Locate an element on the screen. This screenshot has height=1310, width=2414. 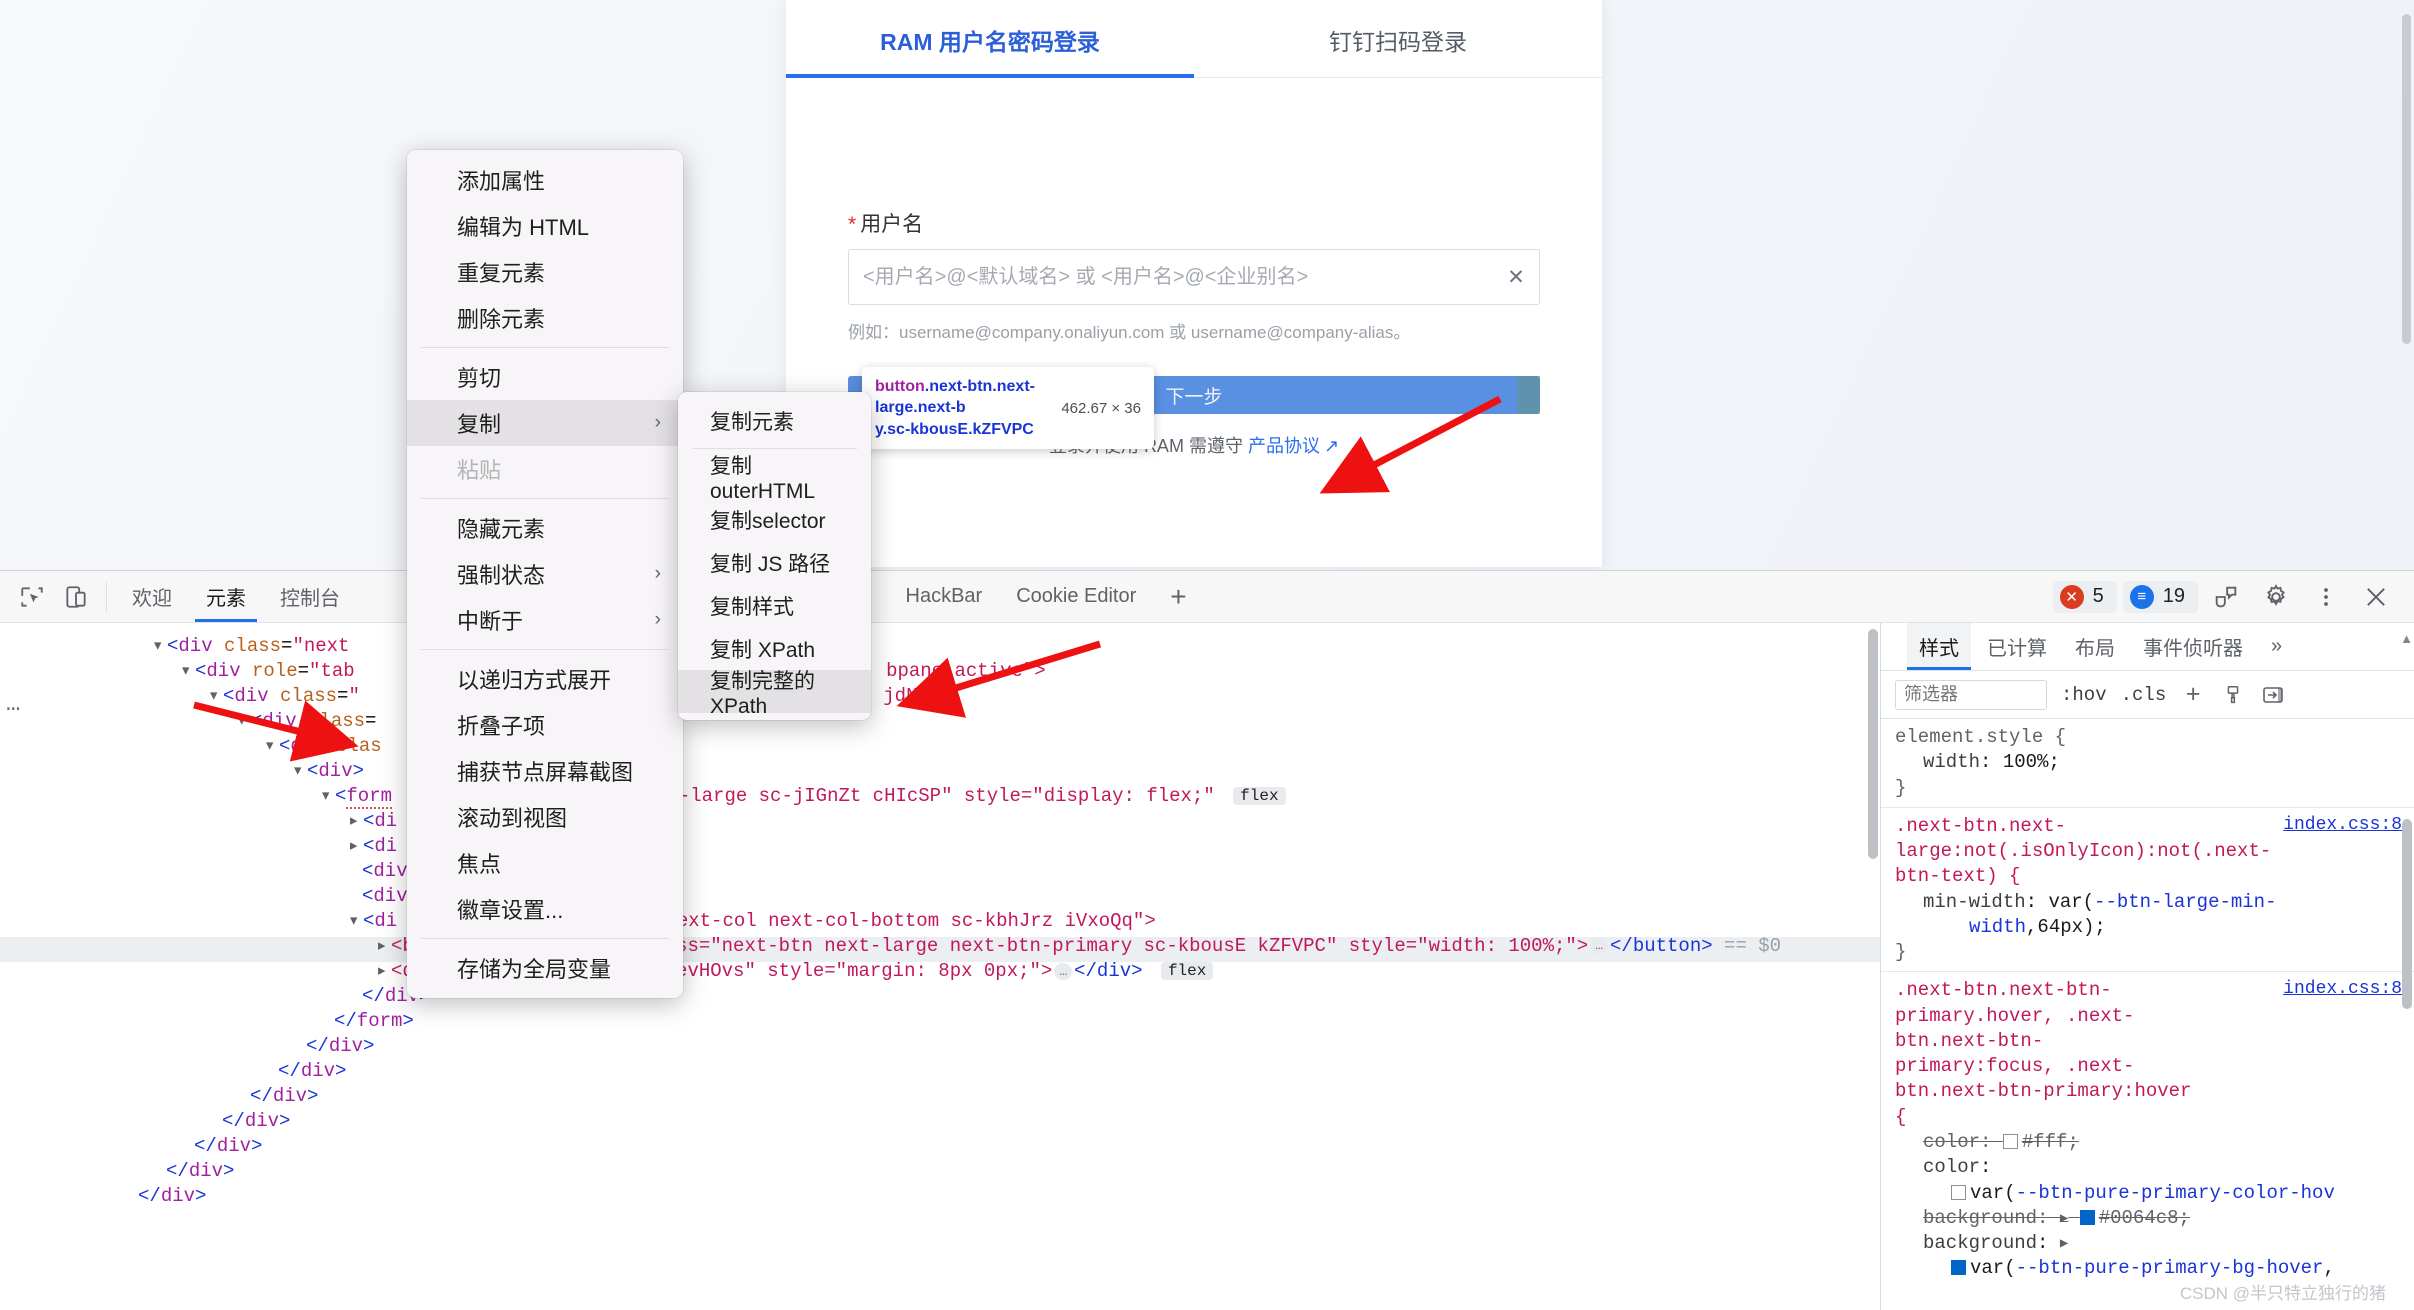
tab-layout: 布局 is located at coordinates (2095, 646).